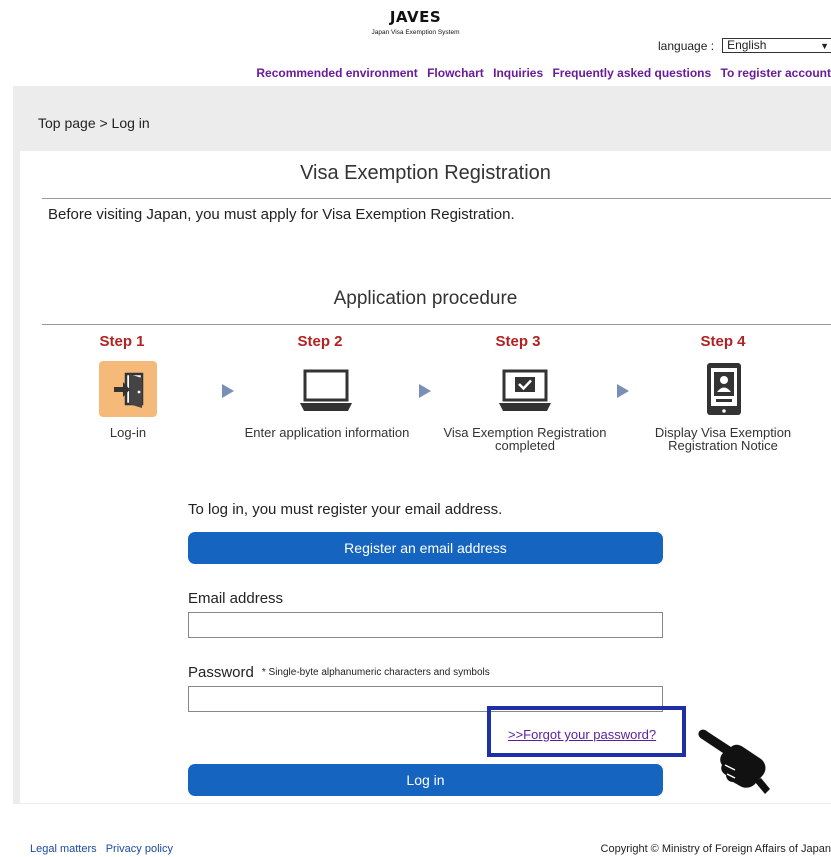  I want to click on nav-flowchart: Flowchart, so click(455, 73).